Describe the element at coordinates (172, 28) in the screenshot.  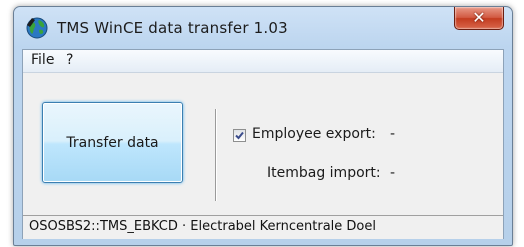
I see `window-title: TMS WinCE data transfer 1.03` at that location.